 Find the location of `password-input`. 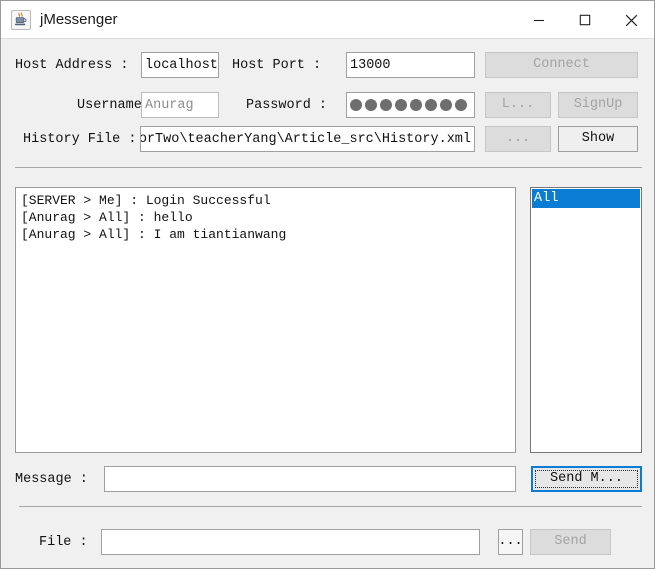

password-input is located at coordinates (410, 105).